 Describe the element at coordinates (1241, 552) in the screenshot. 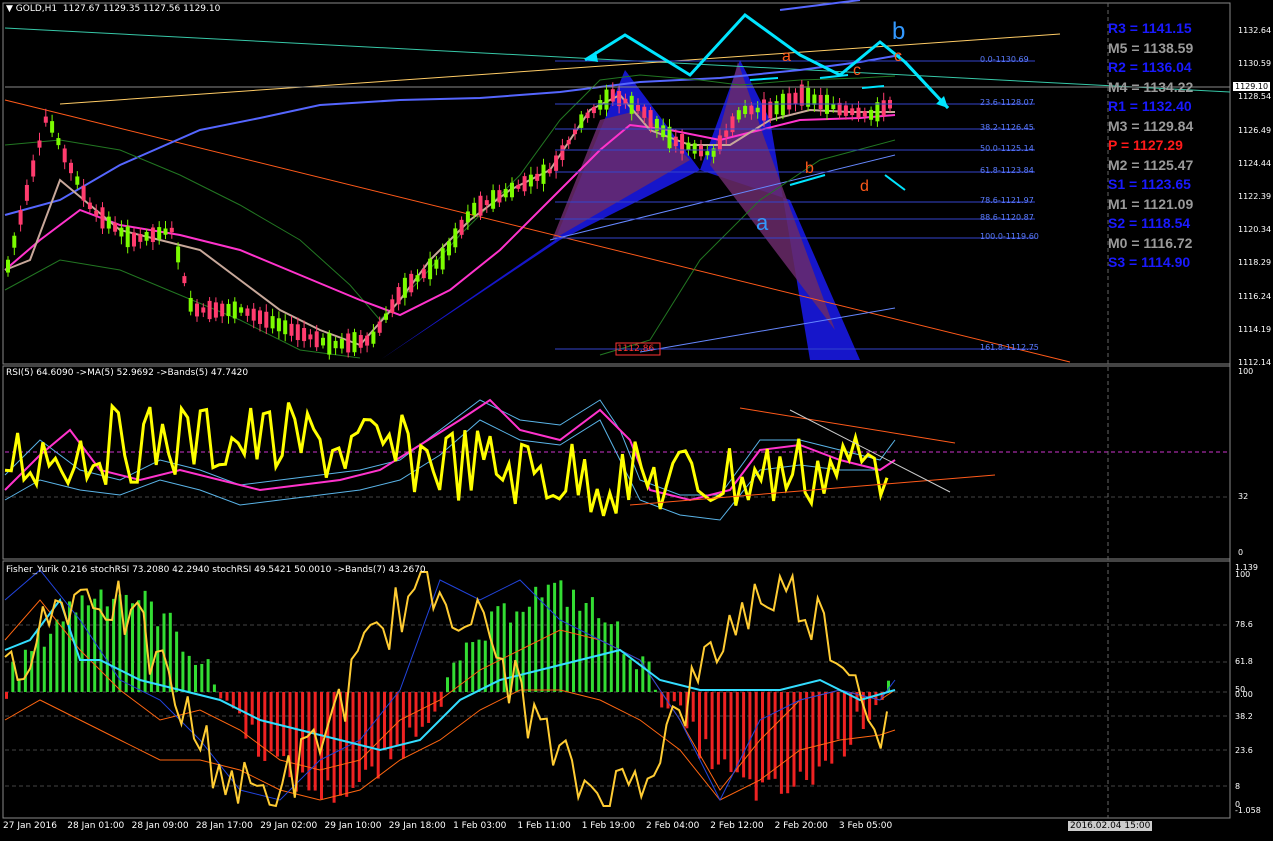

I see `rsi-axis-0: 0` at that location.